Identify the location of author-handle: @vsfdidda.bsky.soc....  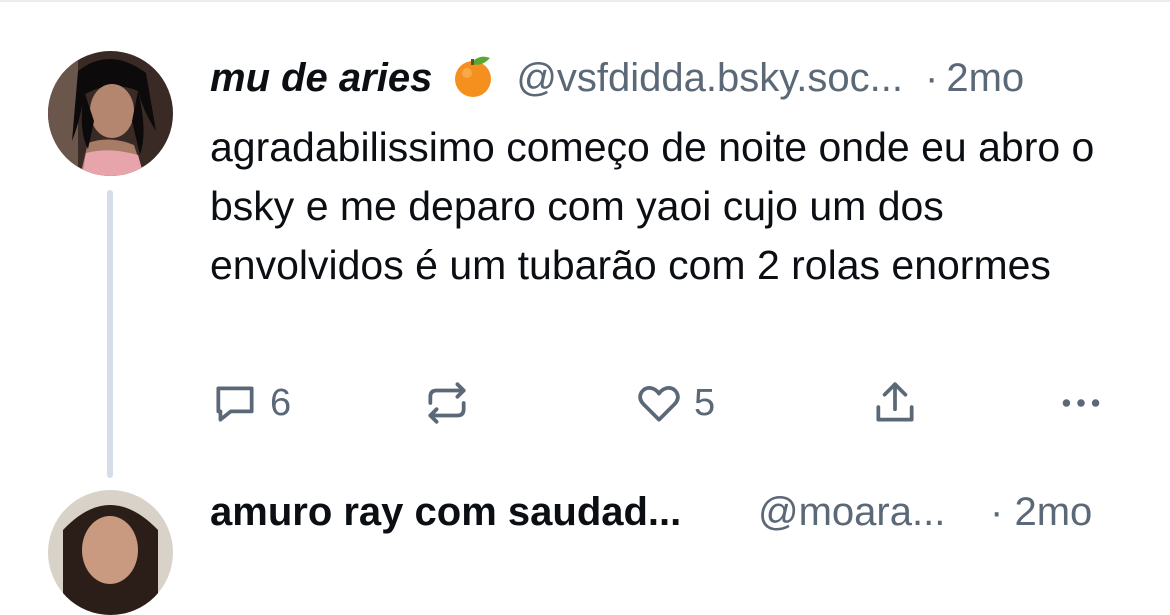
(709, 78).